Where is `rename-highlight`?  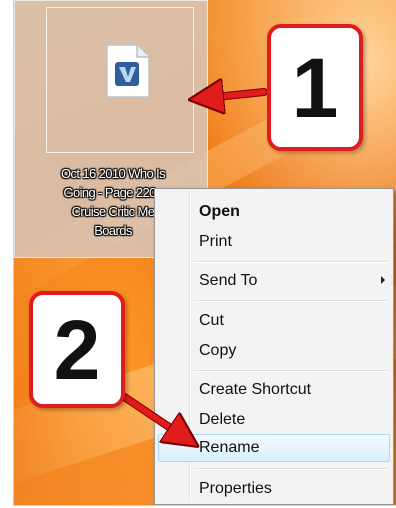 rename-highlight is located at coordinates (274, 448).